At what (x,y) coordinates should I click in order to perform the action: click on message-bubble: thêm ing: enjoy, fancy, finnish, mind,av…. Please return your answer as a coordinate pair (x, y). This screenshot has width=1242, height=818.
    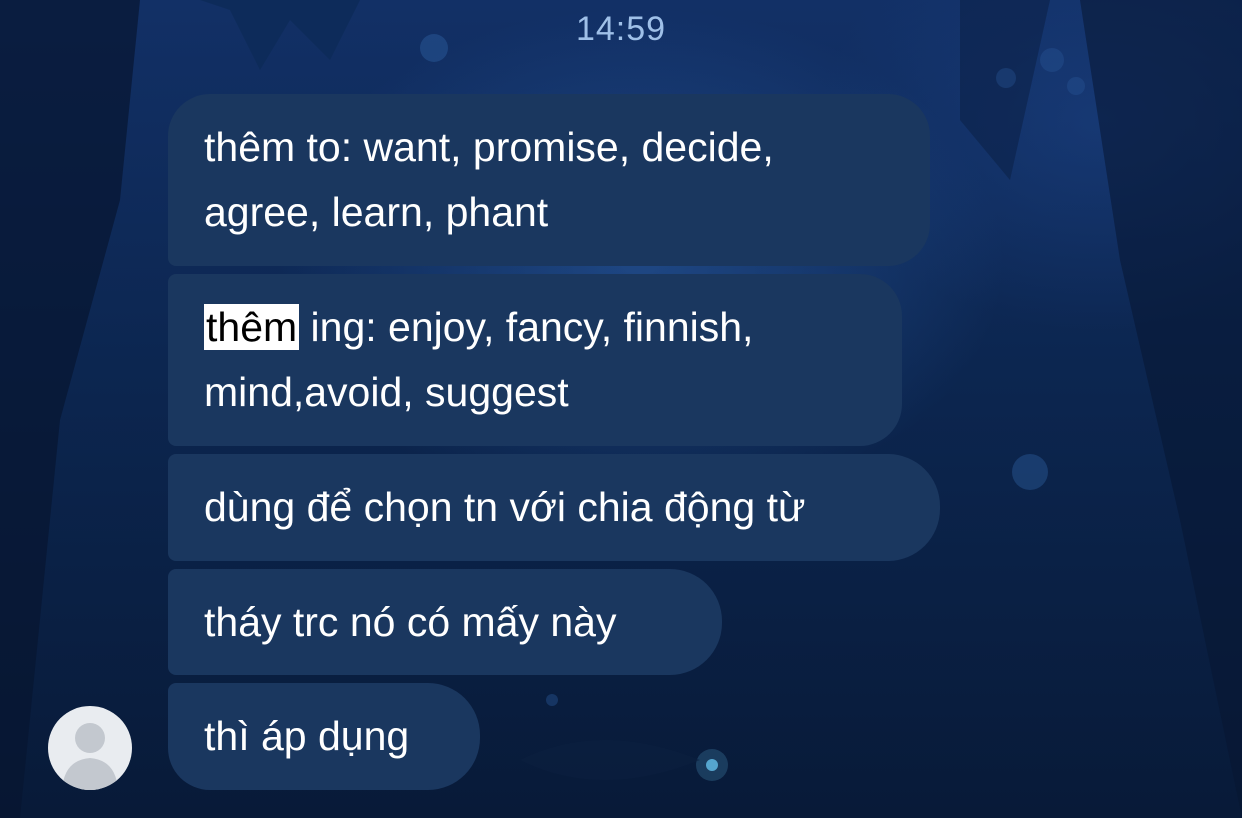
    Looking at the image, I should click on (535, 360).